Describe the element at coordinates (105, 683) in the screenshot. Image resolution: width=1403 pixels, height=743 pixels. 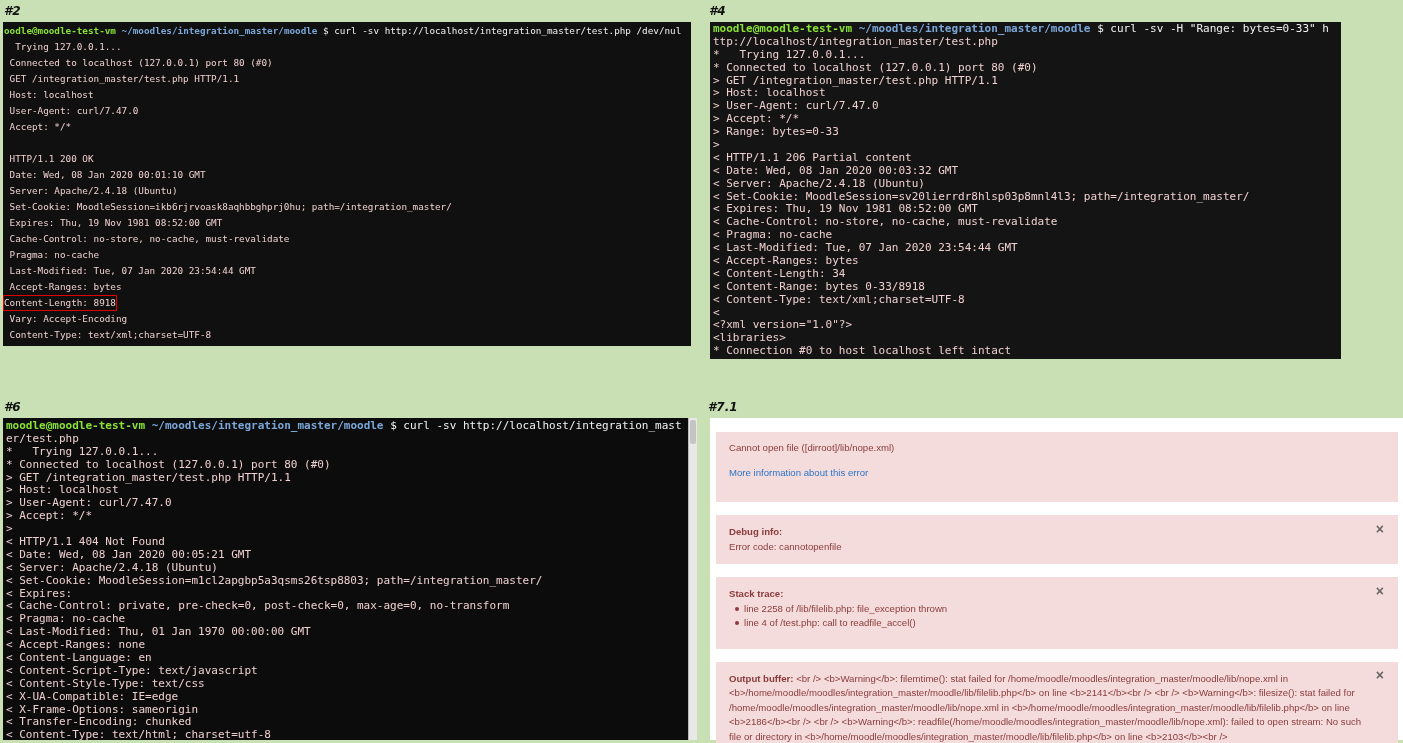
I see `terminal-line: < Content-Style-Type: text/css` at that location.